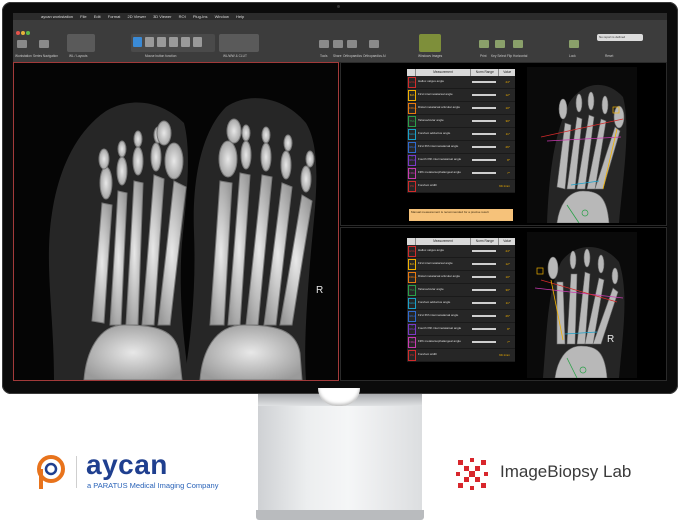  What do you see at coordinates (352, 56) in the screenshot?
I see `orthopaedics-label: Orthopaedics` at bounding box center [352, 56].